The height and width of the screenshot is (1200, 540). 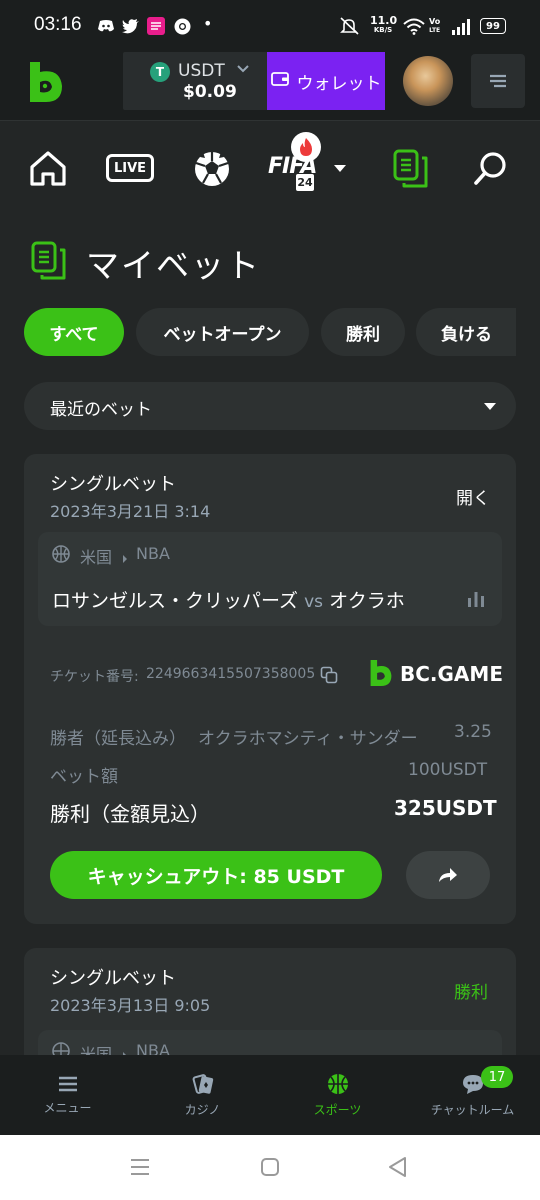 I want to click on hot-fire-icon, so click(x=306, y=147).